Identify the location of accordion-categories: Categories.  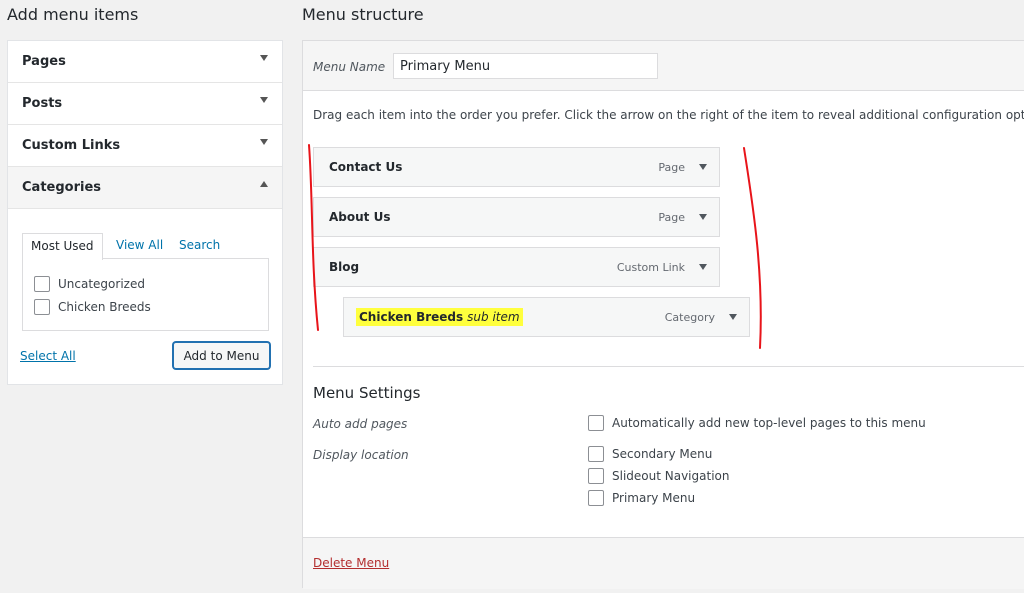
(145, 188).